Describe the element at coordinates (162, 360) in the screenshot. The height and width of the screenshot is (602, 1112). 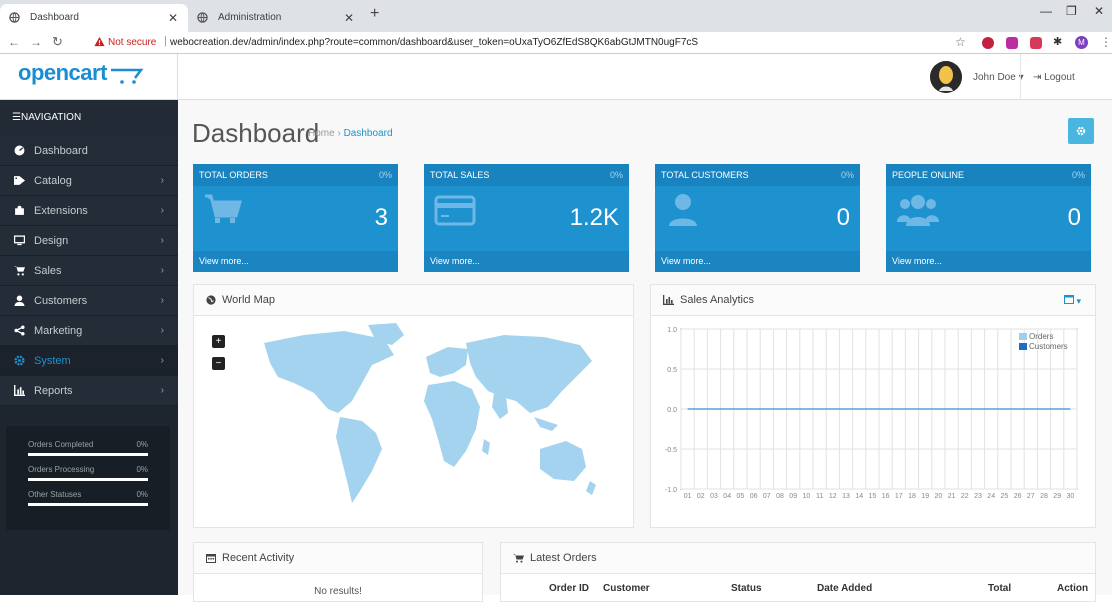
I see `chevron-right-icon: ›` at that location.